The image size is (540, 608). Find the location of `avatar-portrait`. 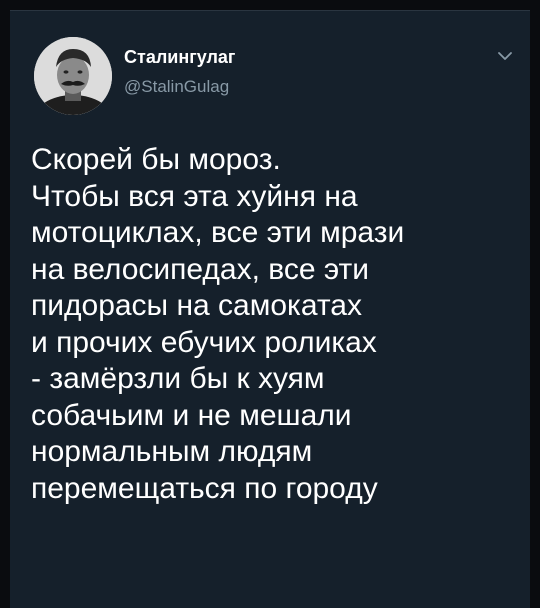

avatar-portrait is located at coordinates (73, 76).